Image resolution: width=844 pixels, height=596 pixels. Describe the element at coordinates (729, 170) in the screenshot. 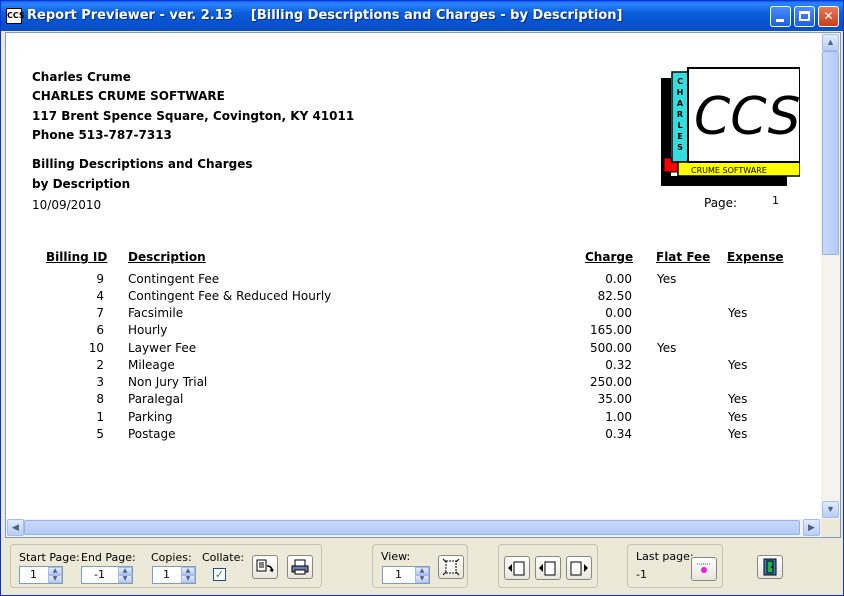

I see `logo-banner-text: CRUME SOFTWARE` at that location.